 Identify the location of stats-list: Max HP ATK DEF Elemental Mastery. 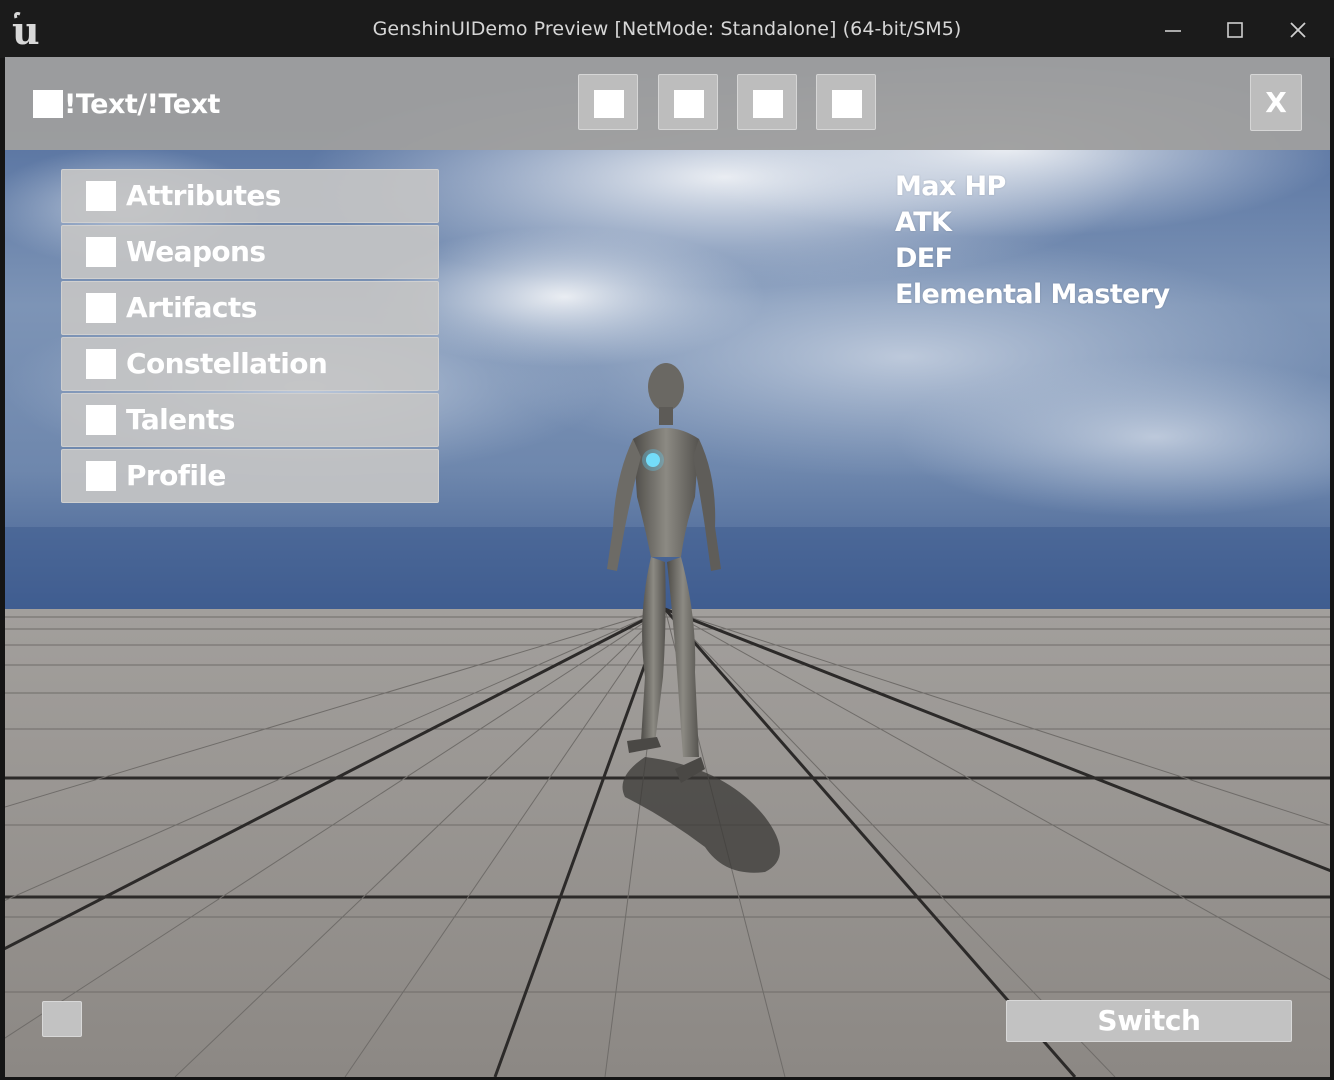
(1032, 241).